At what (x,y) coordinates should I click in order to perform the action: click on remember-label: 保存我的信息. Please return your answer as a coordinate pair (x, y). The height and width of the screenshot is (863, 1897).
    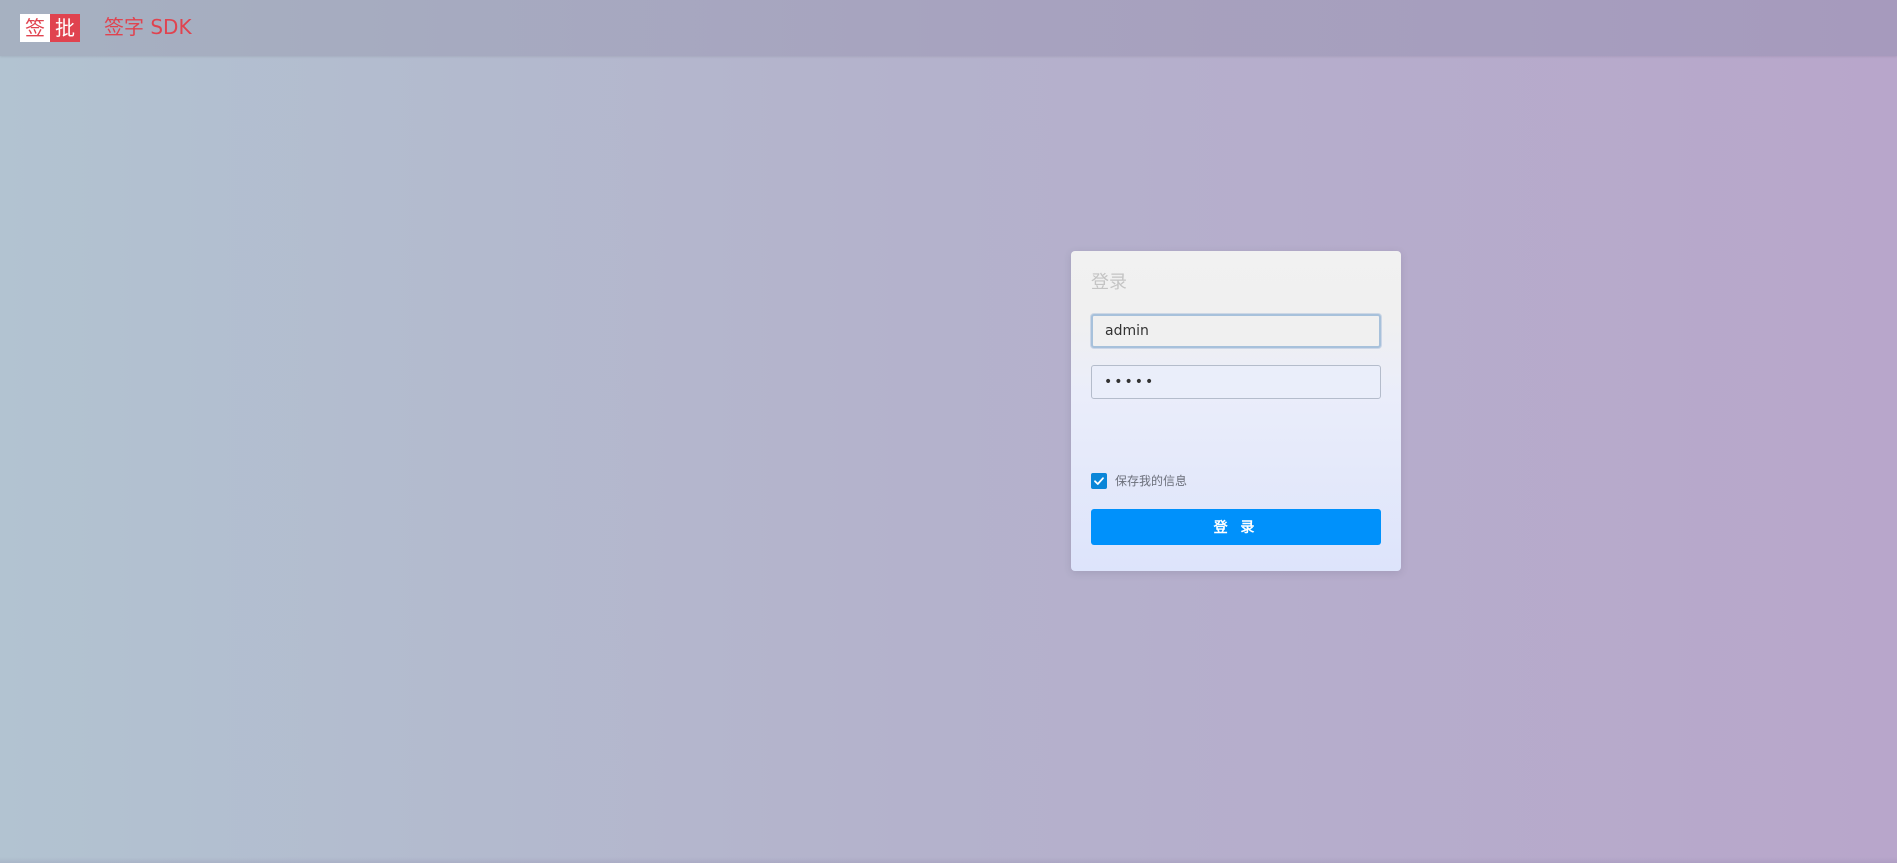
    Looking at the image, I should click on (1151, 481).